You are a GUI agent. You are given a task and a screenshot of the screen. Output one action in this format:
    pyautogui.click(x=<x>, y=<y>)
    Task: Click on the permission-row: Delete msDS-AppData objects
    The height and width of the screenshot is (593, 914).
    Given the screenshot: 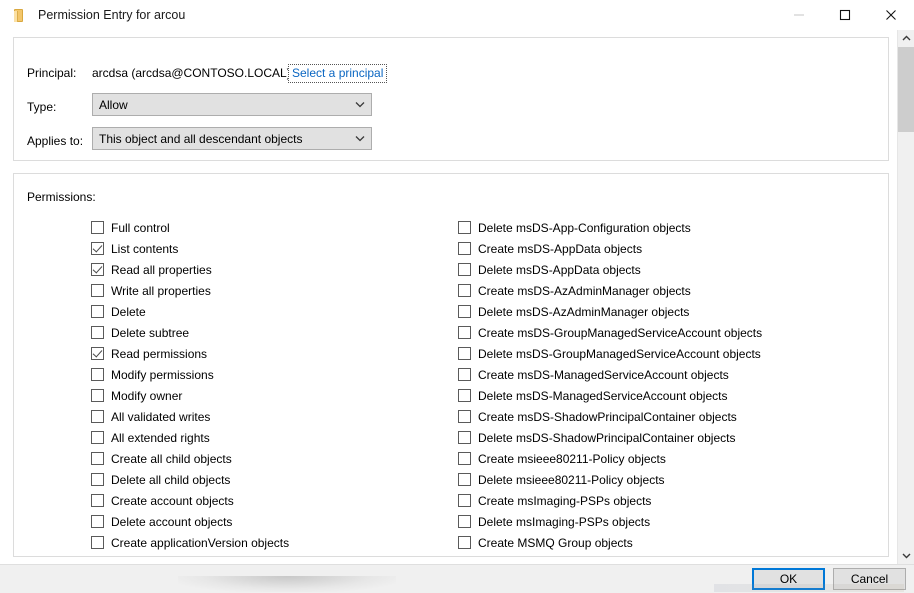 What is the action you would take?
    pyautogui.click(x=668, y=269)
    